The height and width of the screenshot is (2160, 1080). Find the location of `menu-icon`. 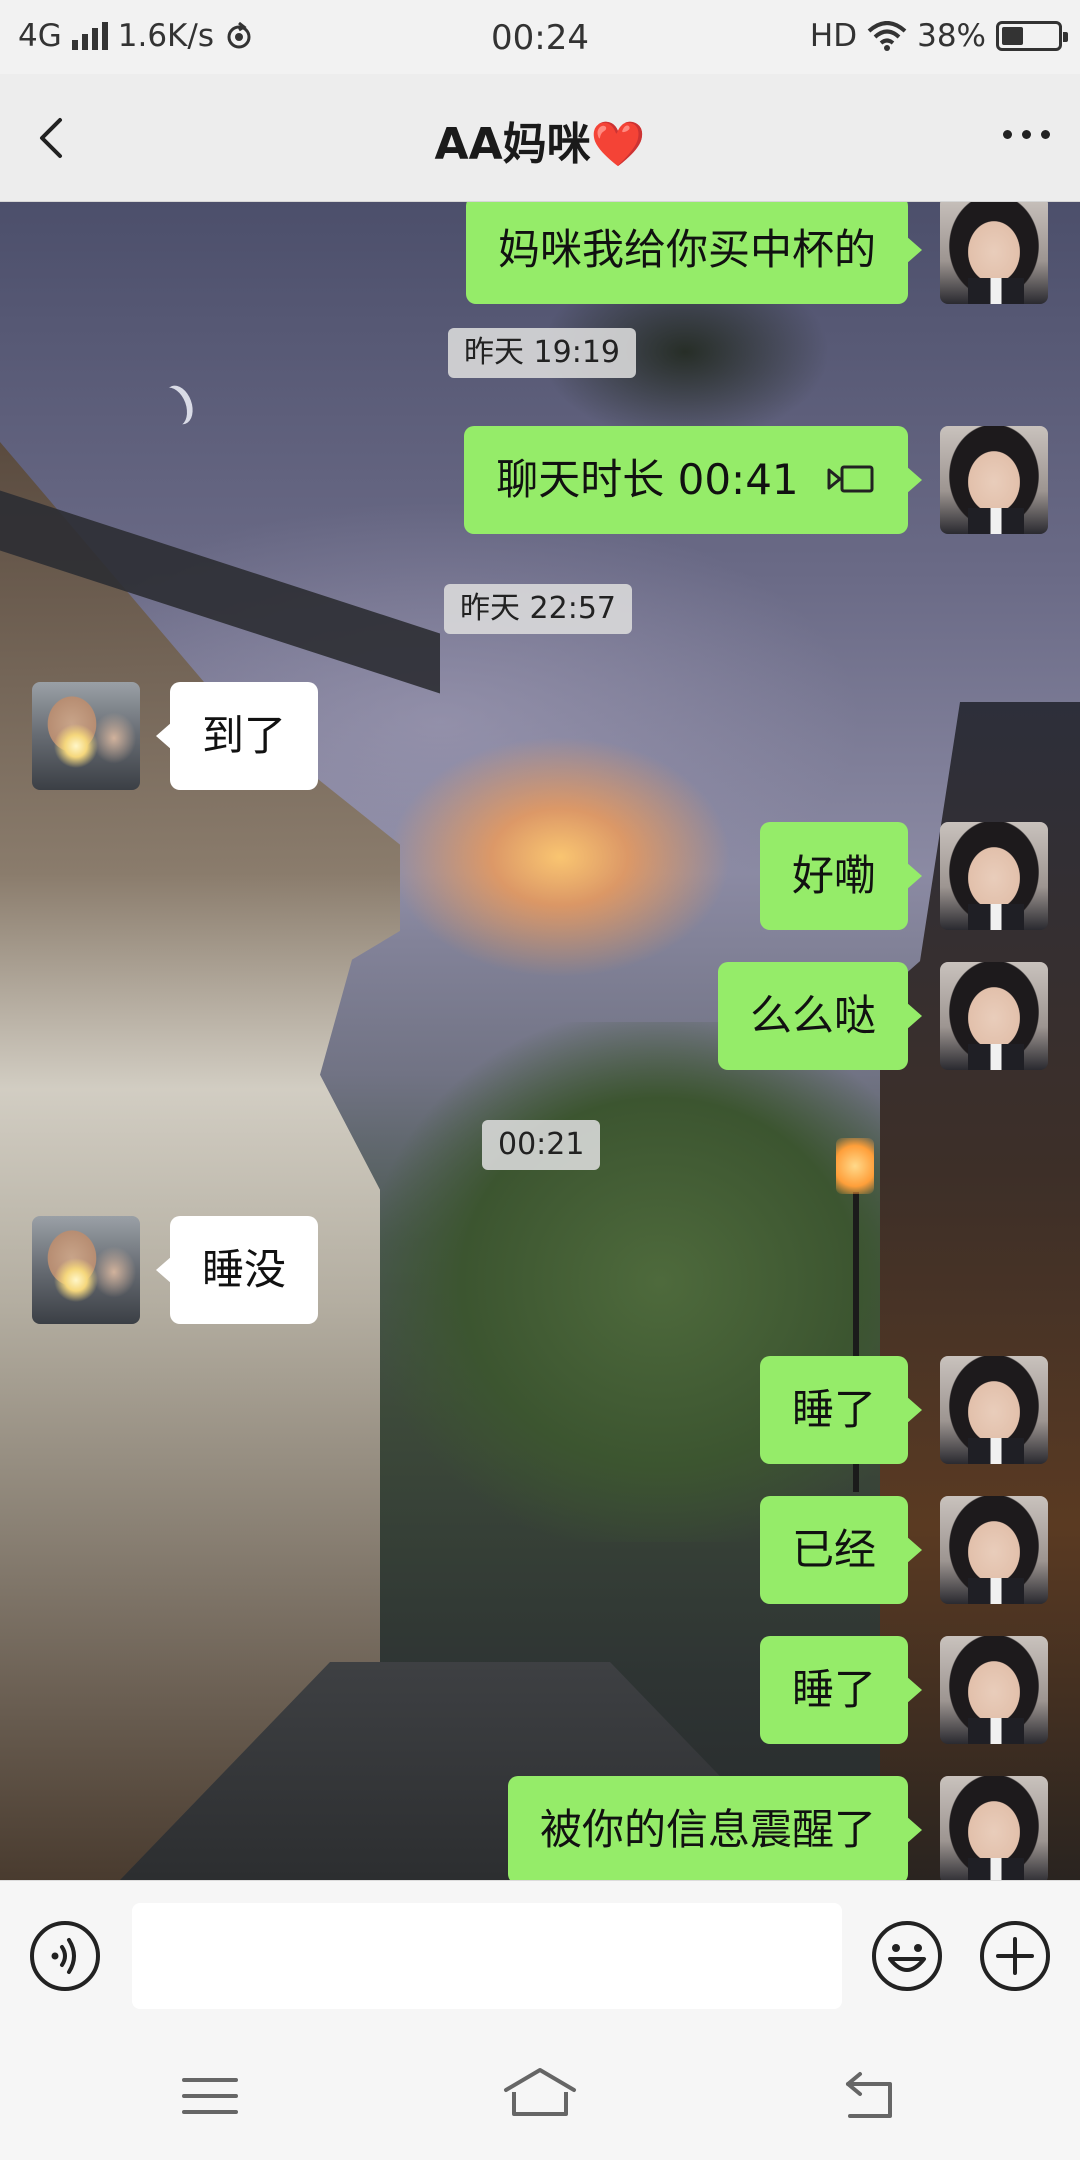

menu-icon is located at coordinates (210, 2096).